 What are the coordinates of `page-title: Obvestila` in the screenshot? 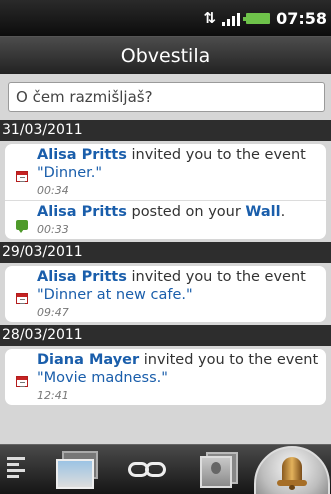 It's located at (165, 55).